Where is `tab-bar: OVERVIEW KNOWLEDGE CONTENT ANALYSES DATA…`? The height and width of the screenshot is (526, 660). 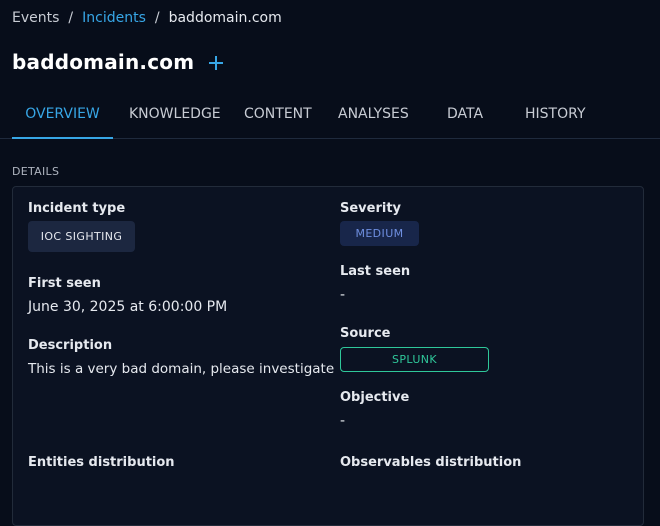
tab-bar: OVERVIEW KNOWLEDGE CONTENT ANALYSES DATA… is located at coordinates (330, 117).